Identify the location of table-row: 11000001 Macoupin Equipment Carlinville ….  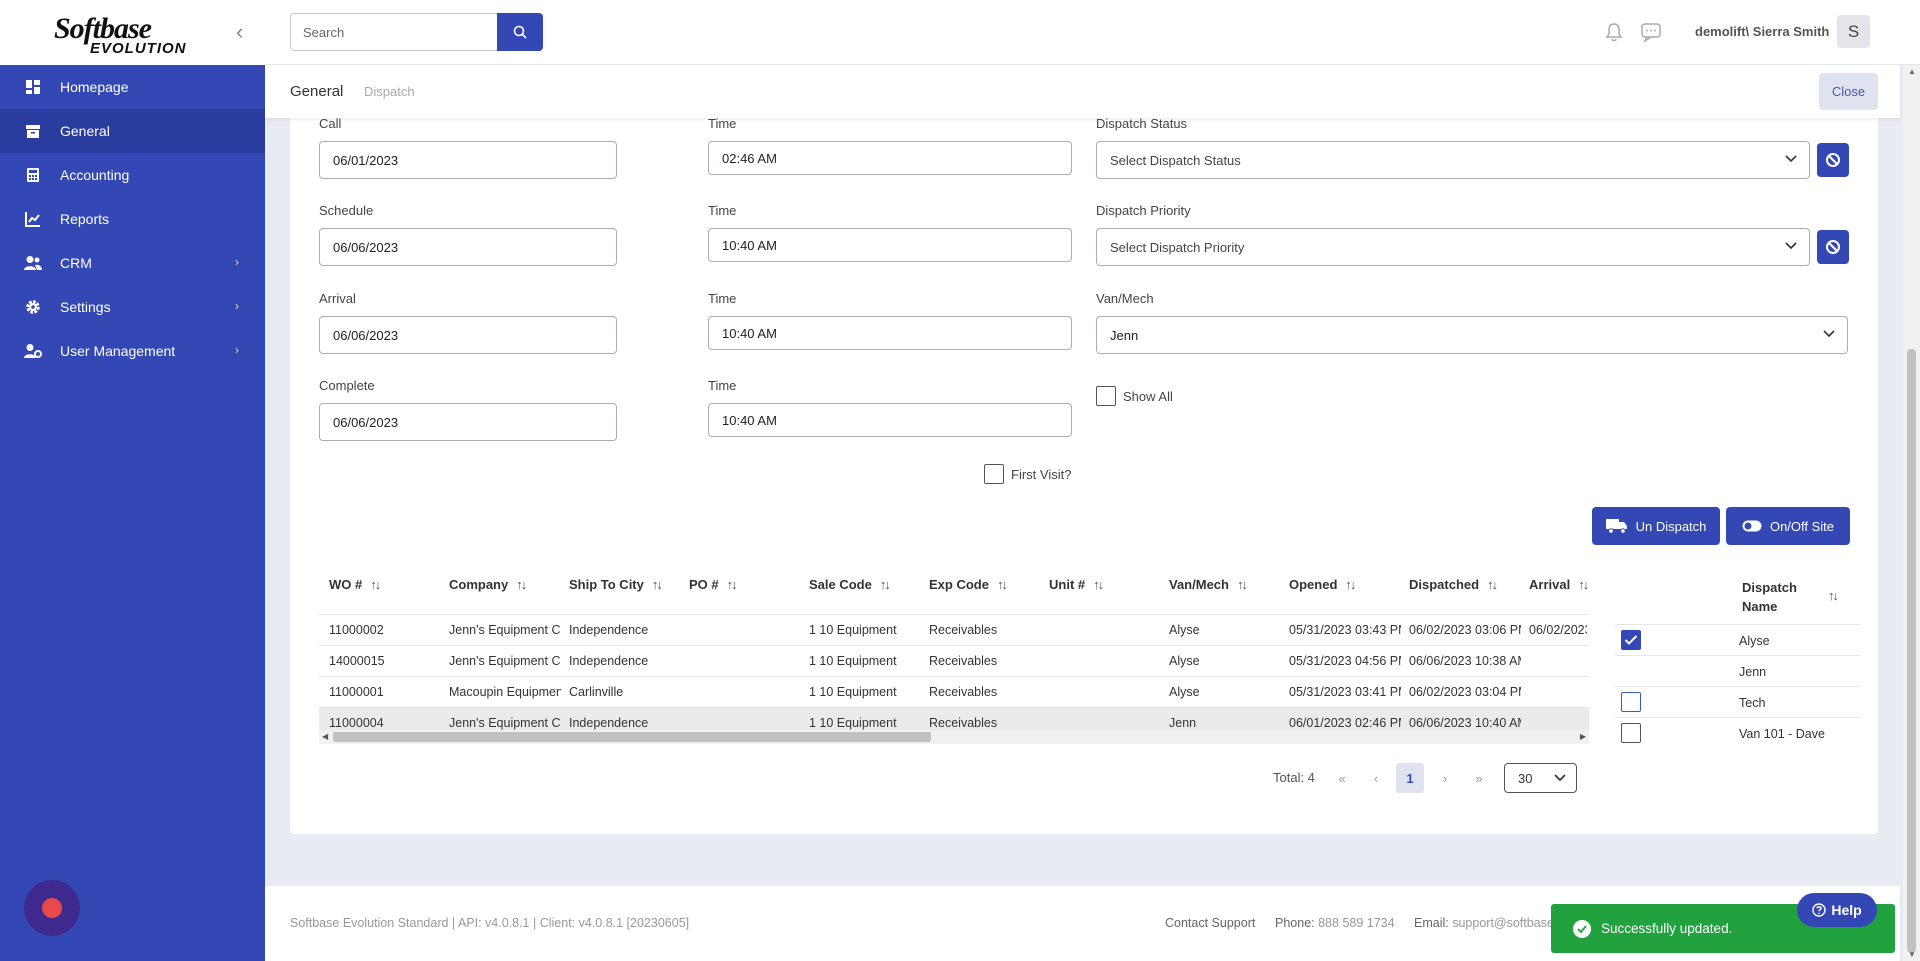
(954, 691).